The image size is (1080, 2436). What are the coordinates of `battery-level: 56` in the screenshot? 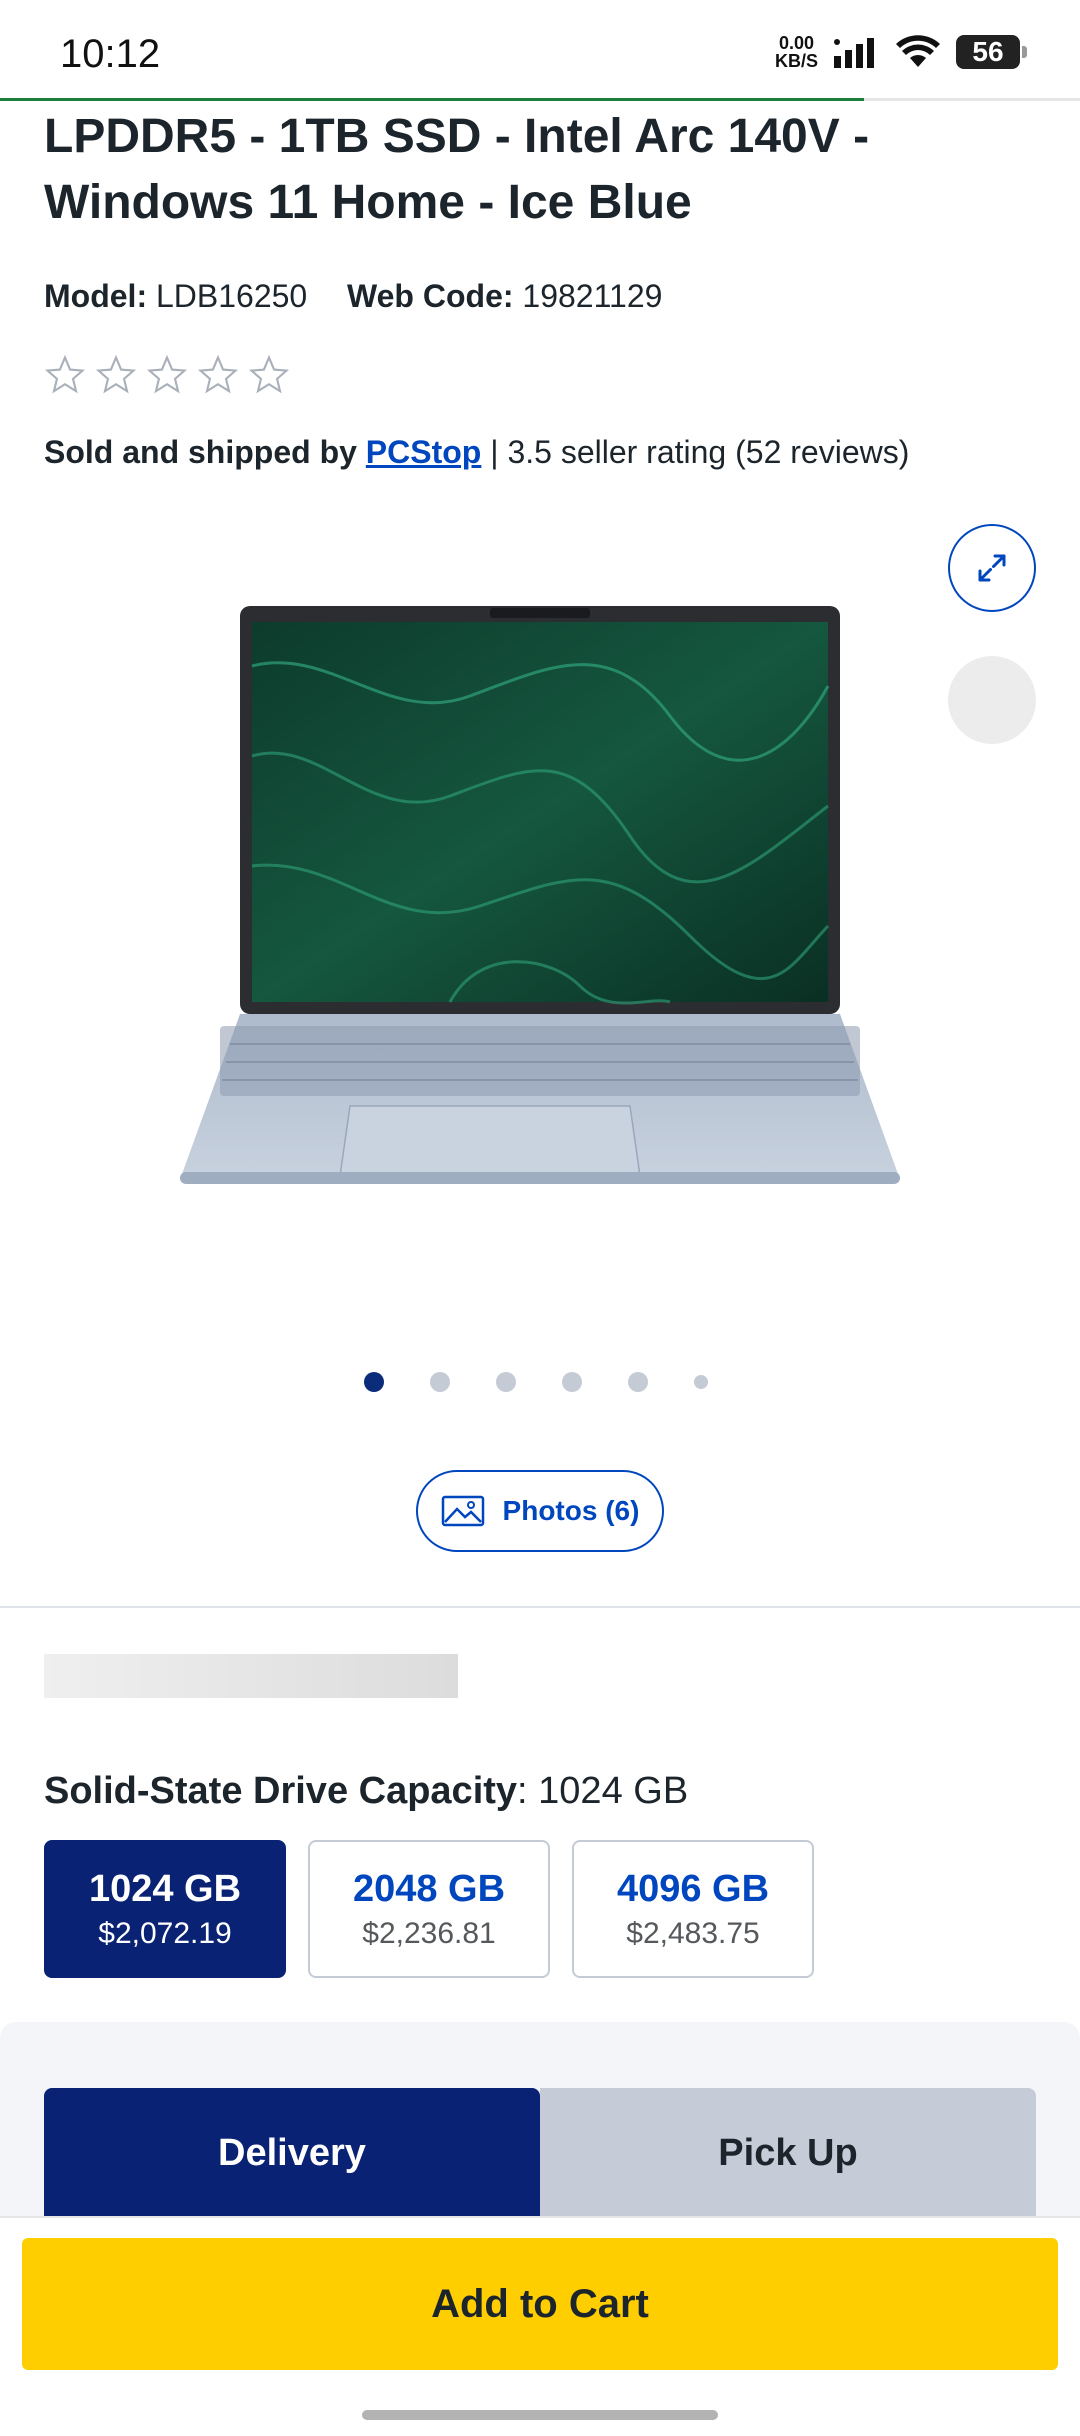 It's located at (988, 51).